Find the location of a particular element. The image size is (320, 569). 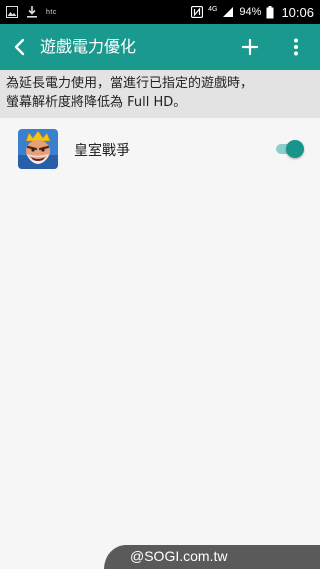

lte-icon: 4G is located at coordinates (213, 9).